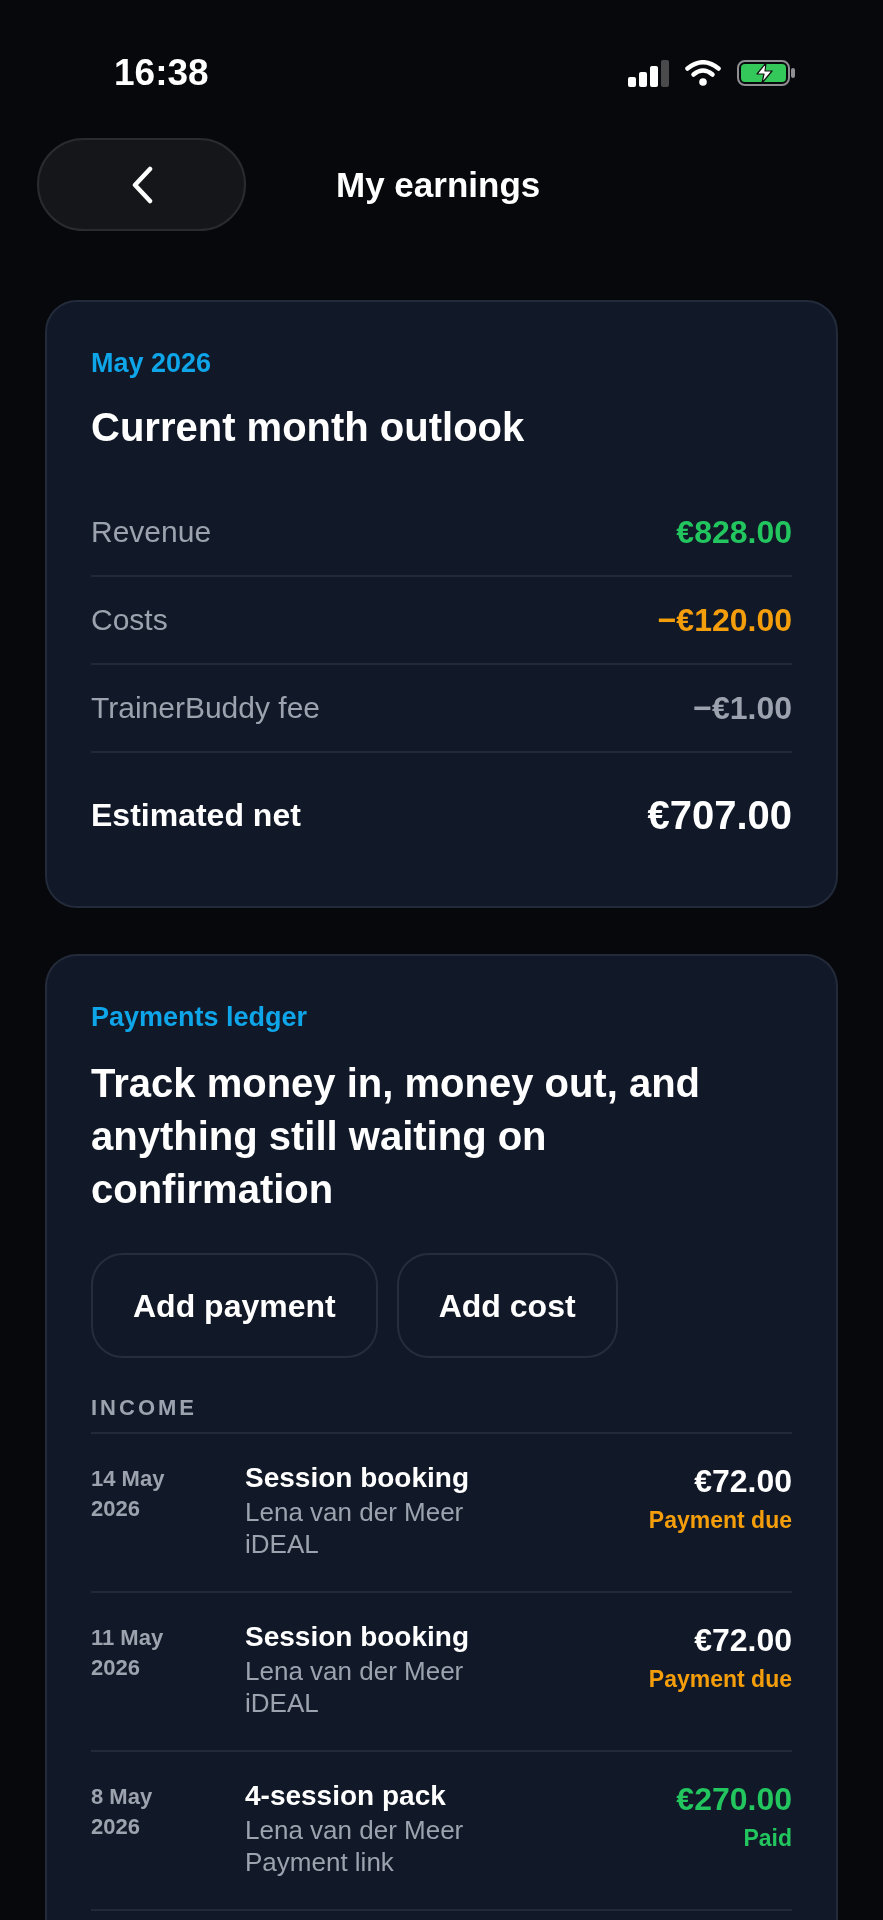 This screenshot has height=1920, width=883. I want to click on net-total-value: €707.00, so click(719, 815).